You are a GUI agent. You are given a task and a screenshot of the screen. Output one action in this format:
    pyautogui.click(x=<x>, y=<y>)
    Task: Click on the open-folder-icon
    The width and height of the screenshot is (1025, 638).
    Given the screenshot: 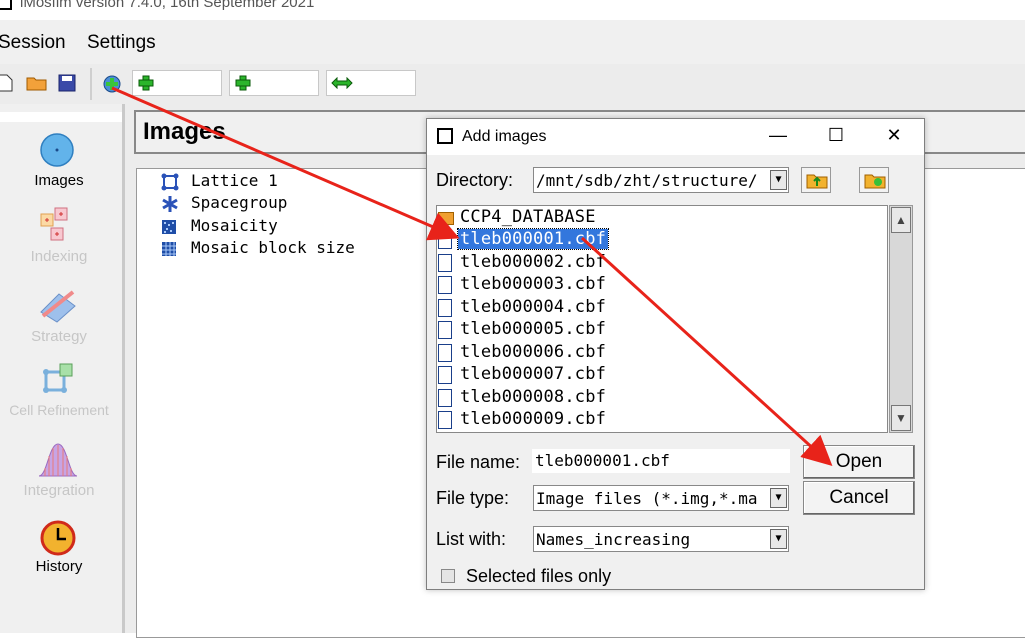 What is the action you would take?
    pyautogui.click(x=37, y=83)
    